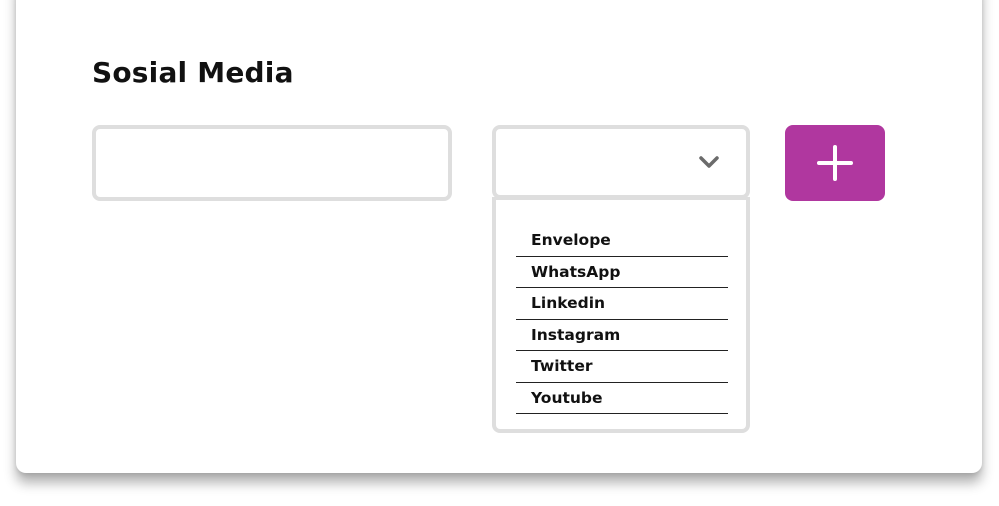 The height and width of the screenshot is (506, 999). What do you see at coordinates (622, 272) in the screenshot?
I see `option-whatsapp: WhatsApp` at bounding box center [622, 272].